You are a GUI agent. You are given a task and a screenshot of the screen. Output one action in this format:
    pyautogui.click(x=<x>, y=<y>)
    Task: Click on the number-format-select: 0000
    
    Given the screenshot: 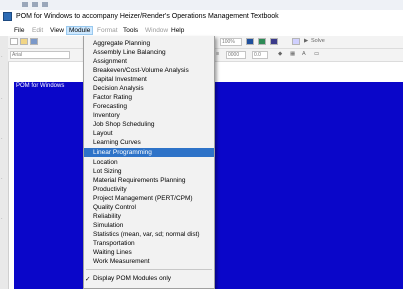 What is the action you would take?
    pyautogui.click(x=236, y=55)
    